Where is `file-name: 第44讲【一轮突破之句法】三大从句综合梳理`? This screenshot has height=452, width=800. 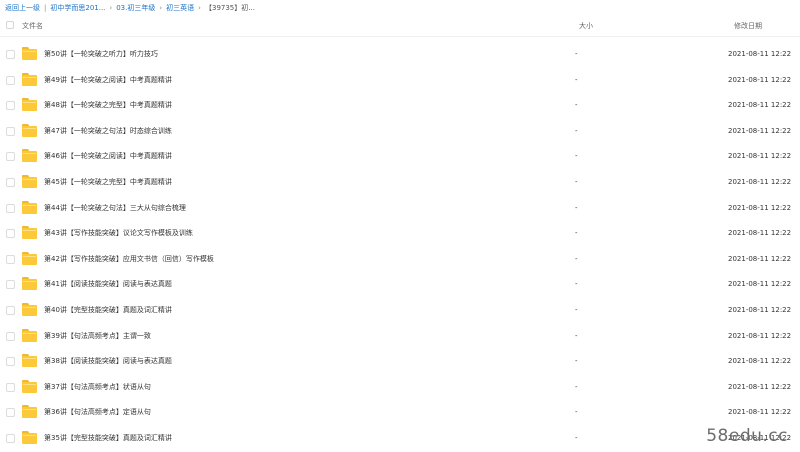 file-name: 第44讲【一轮突破之句法】三大从句综合梳理 is located at coordinates (115, 208).